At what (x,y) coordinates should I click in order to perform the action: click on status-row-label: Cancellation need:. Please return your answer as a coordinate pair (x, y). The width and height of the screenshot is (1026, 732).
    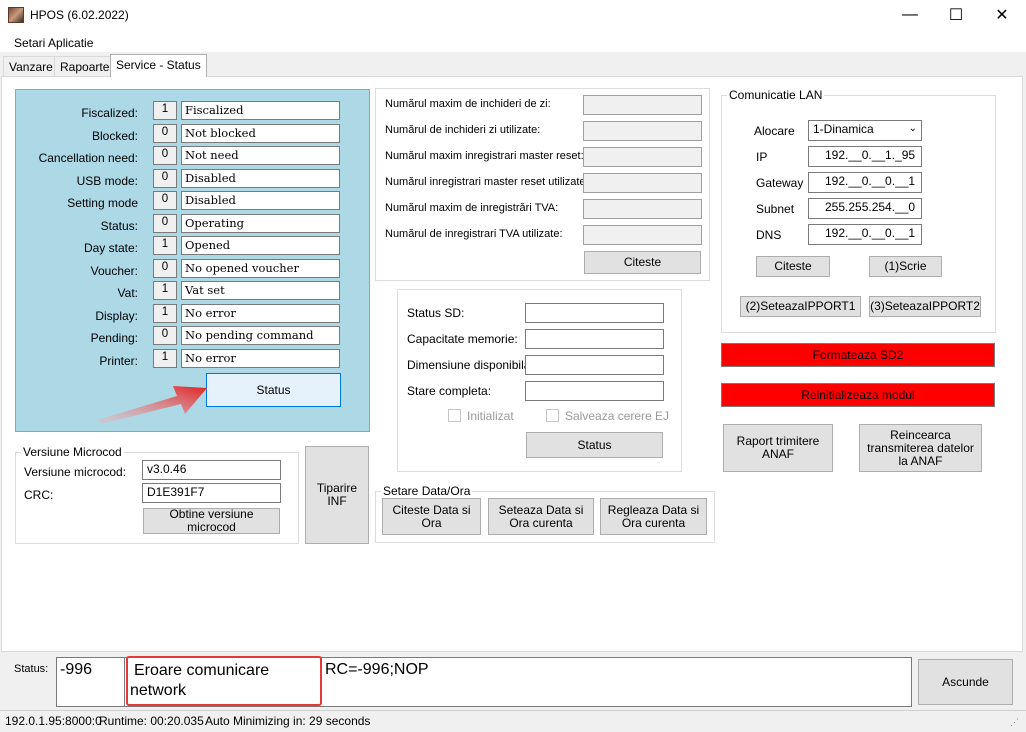
    Looking at the image, I should click on (88, 158).